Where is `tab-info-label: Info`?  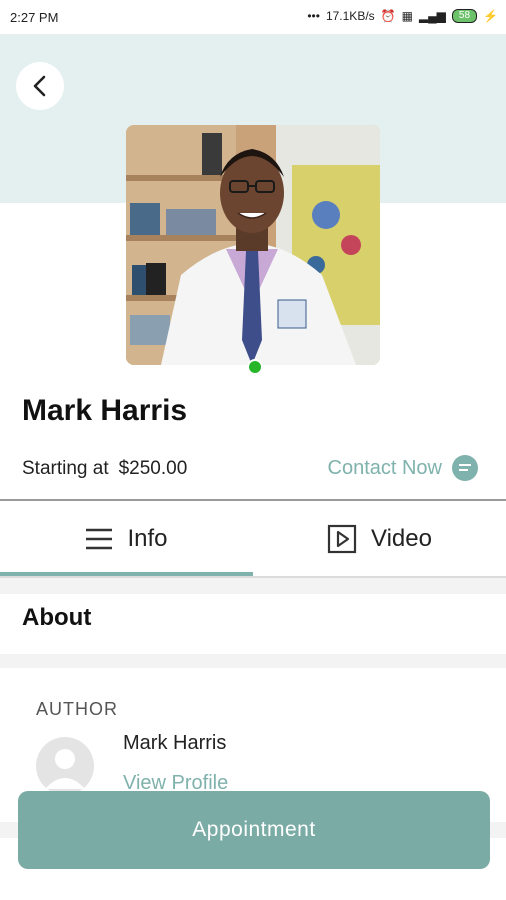 tab-info-label: Info is located at coordinates (147, 538).